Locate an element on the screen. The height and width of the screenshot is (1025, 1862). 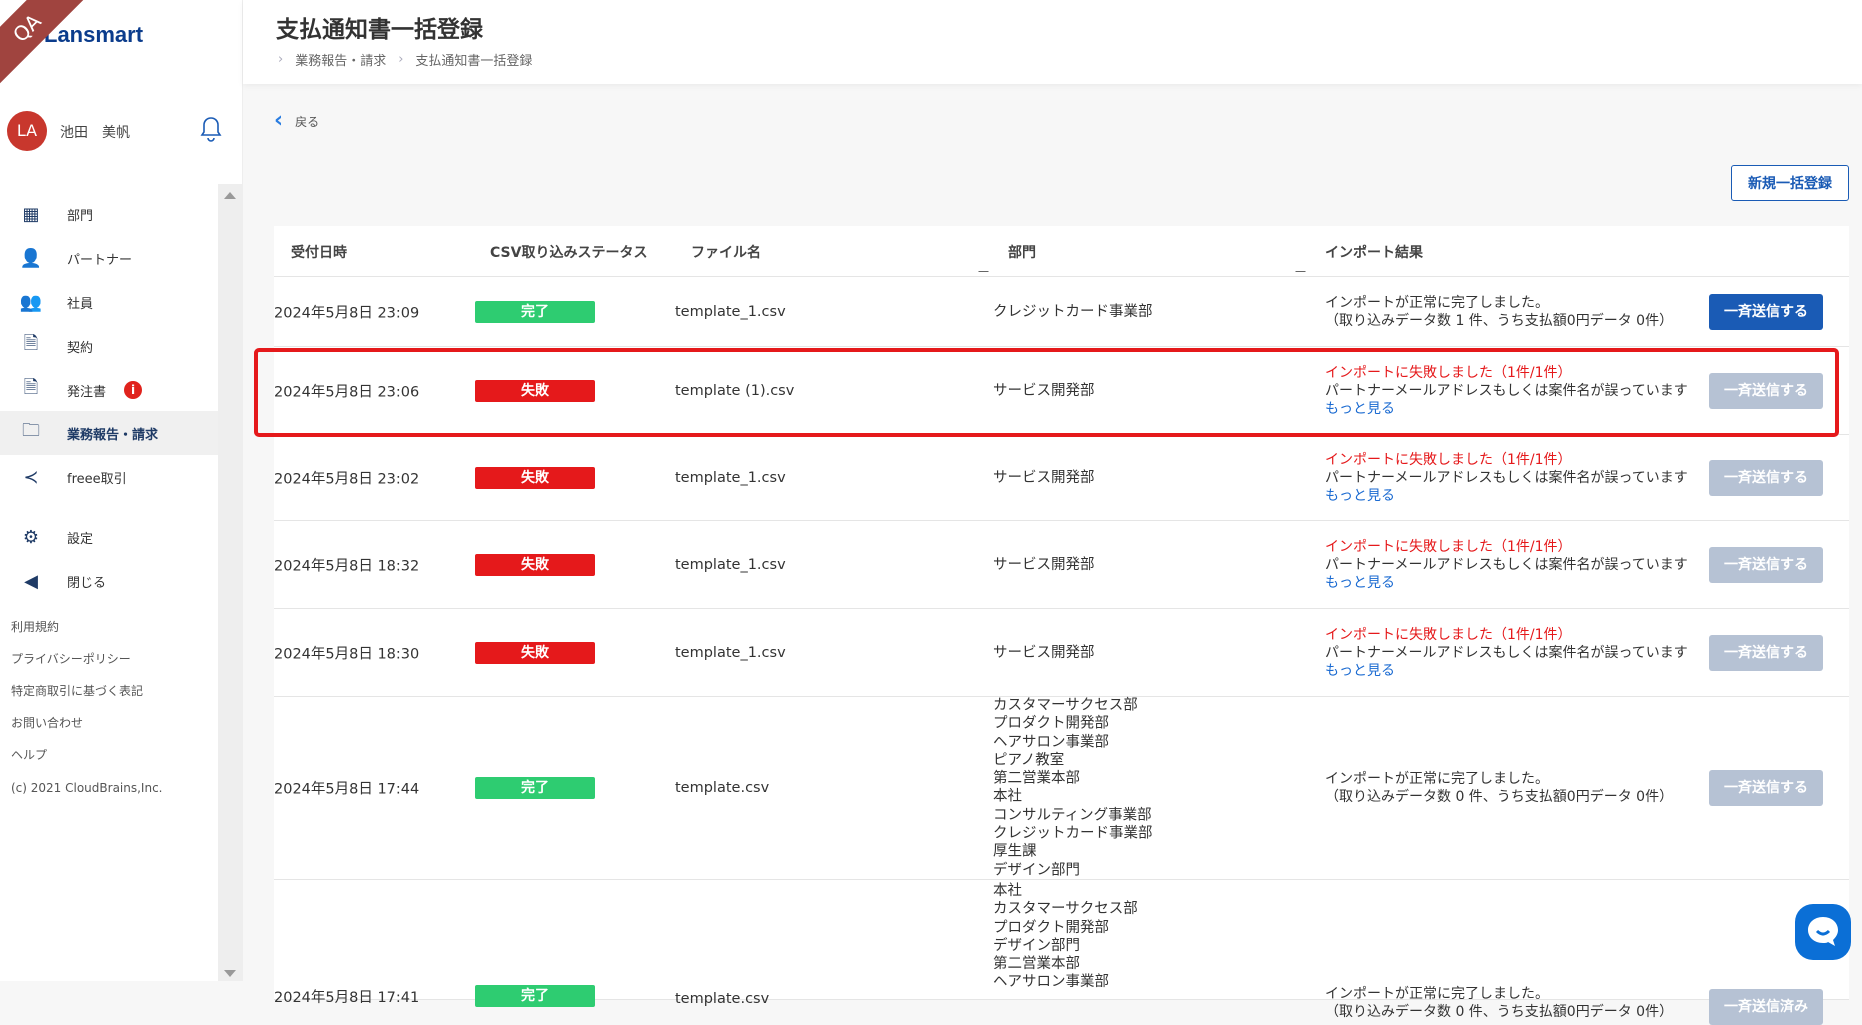
column-header-file: ファイル名 is located at coordinates (726, 253).